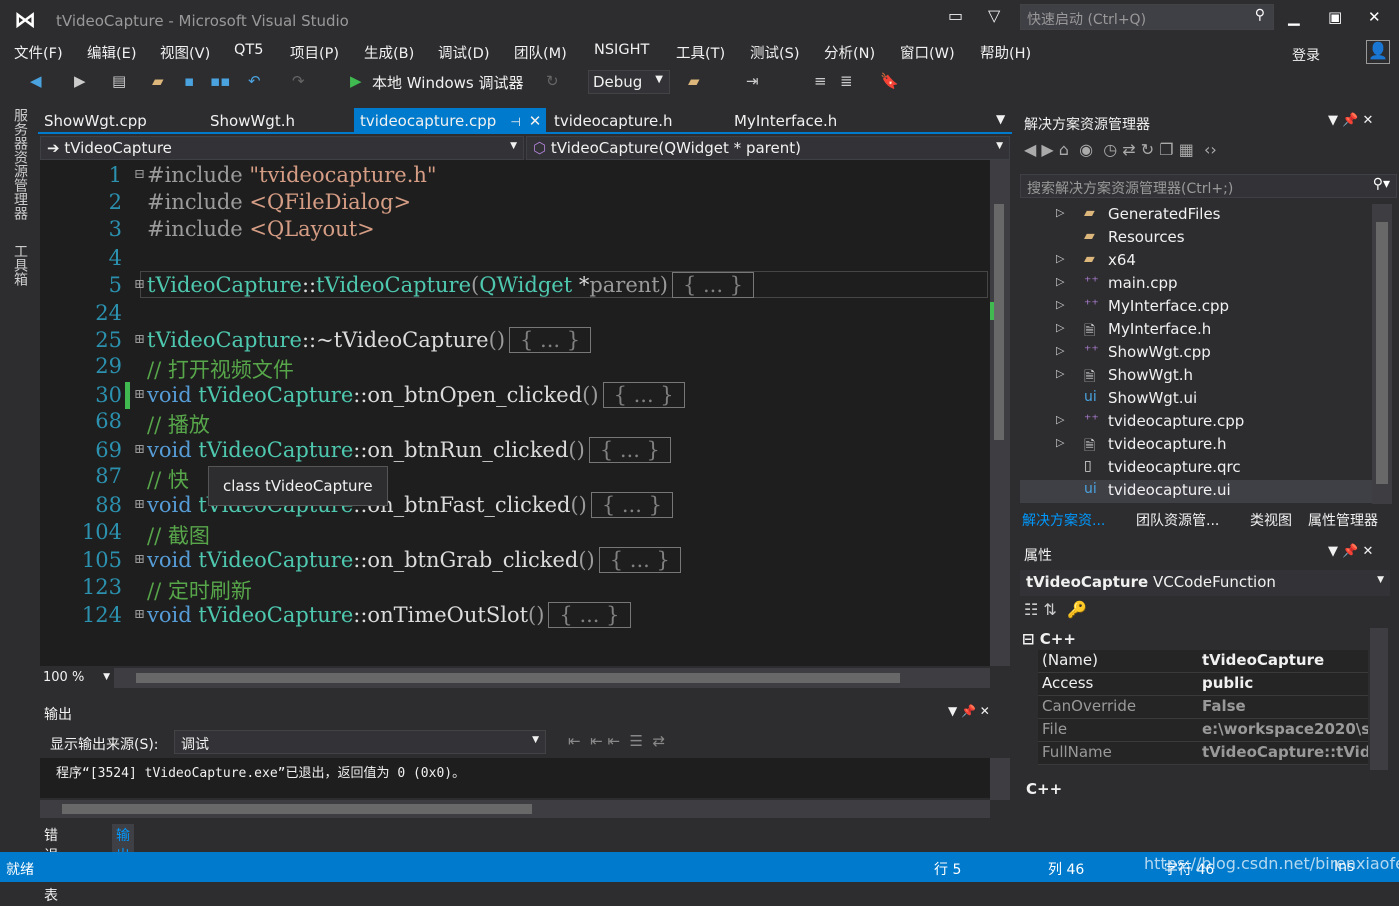 The image size is (1399, 906). Describe the element at coordinates (20, 265) in the screenshot. I see `toolbox-tab: 工具箱` at that location.